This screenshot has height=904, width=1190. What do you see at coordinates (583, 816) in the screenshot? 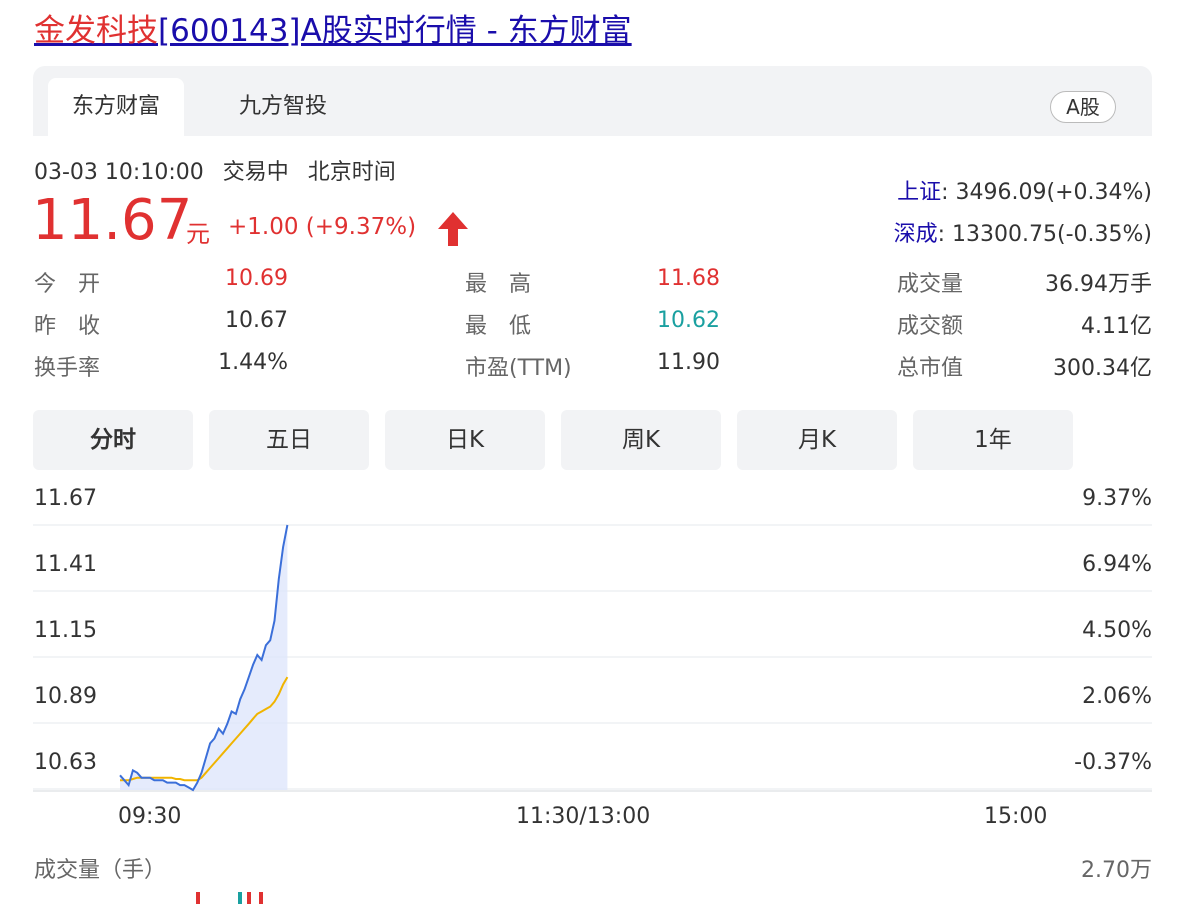
I see `x-tick-label: 11:30/13:00` at bounding box center [583, 816].